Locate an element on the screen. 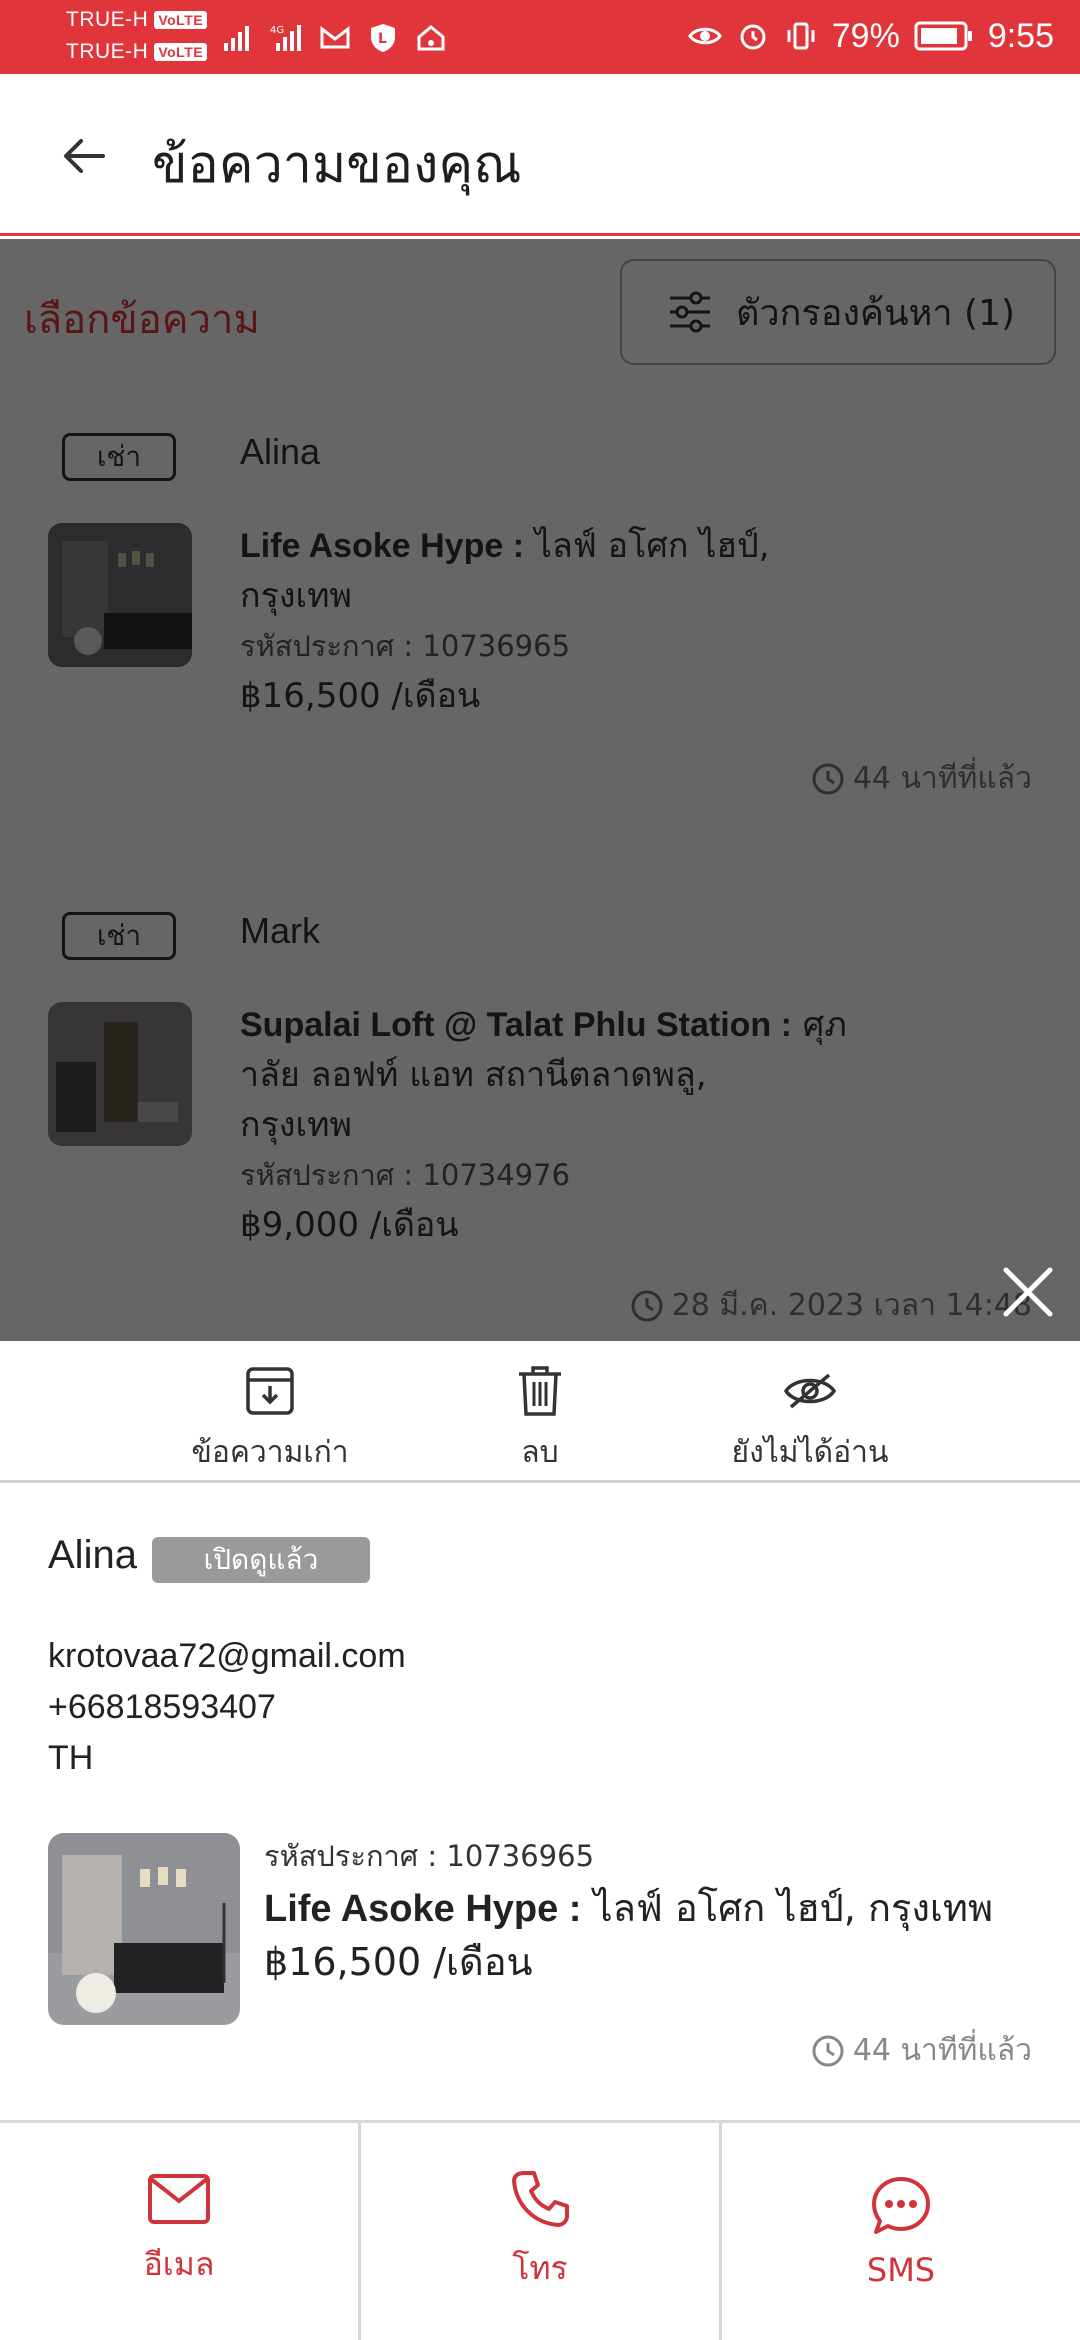  contact-bar: อีเมล โทร SMS is located at coordinates (540, 2230).